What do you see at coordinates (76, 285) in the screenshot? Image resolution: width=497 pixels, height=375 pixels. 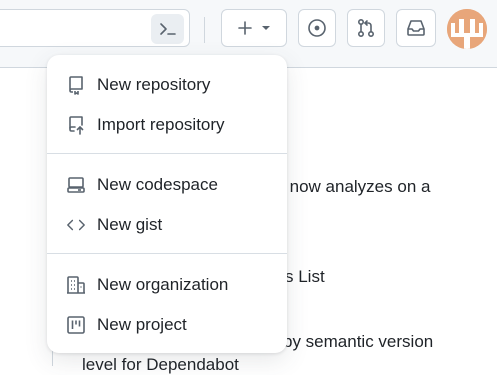 I see `organization-icon` at bounding box center [76, 285].